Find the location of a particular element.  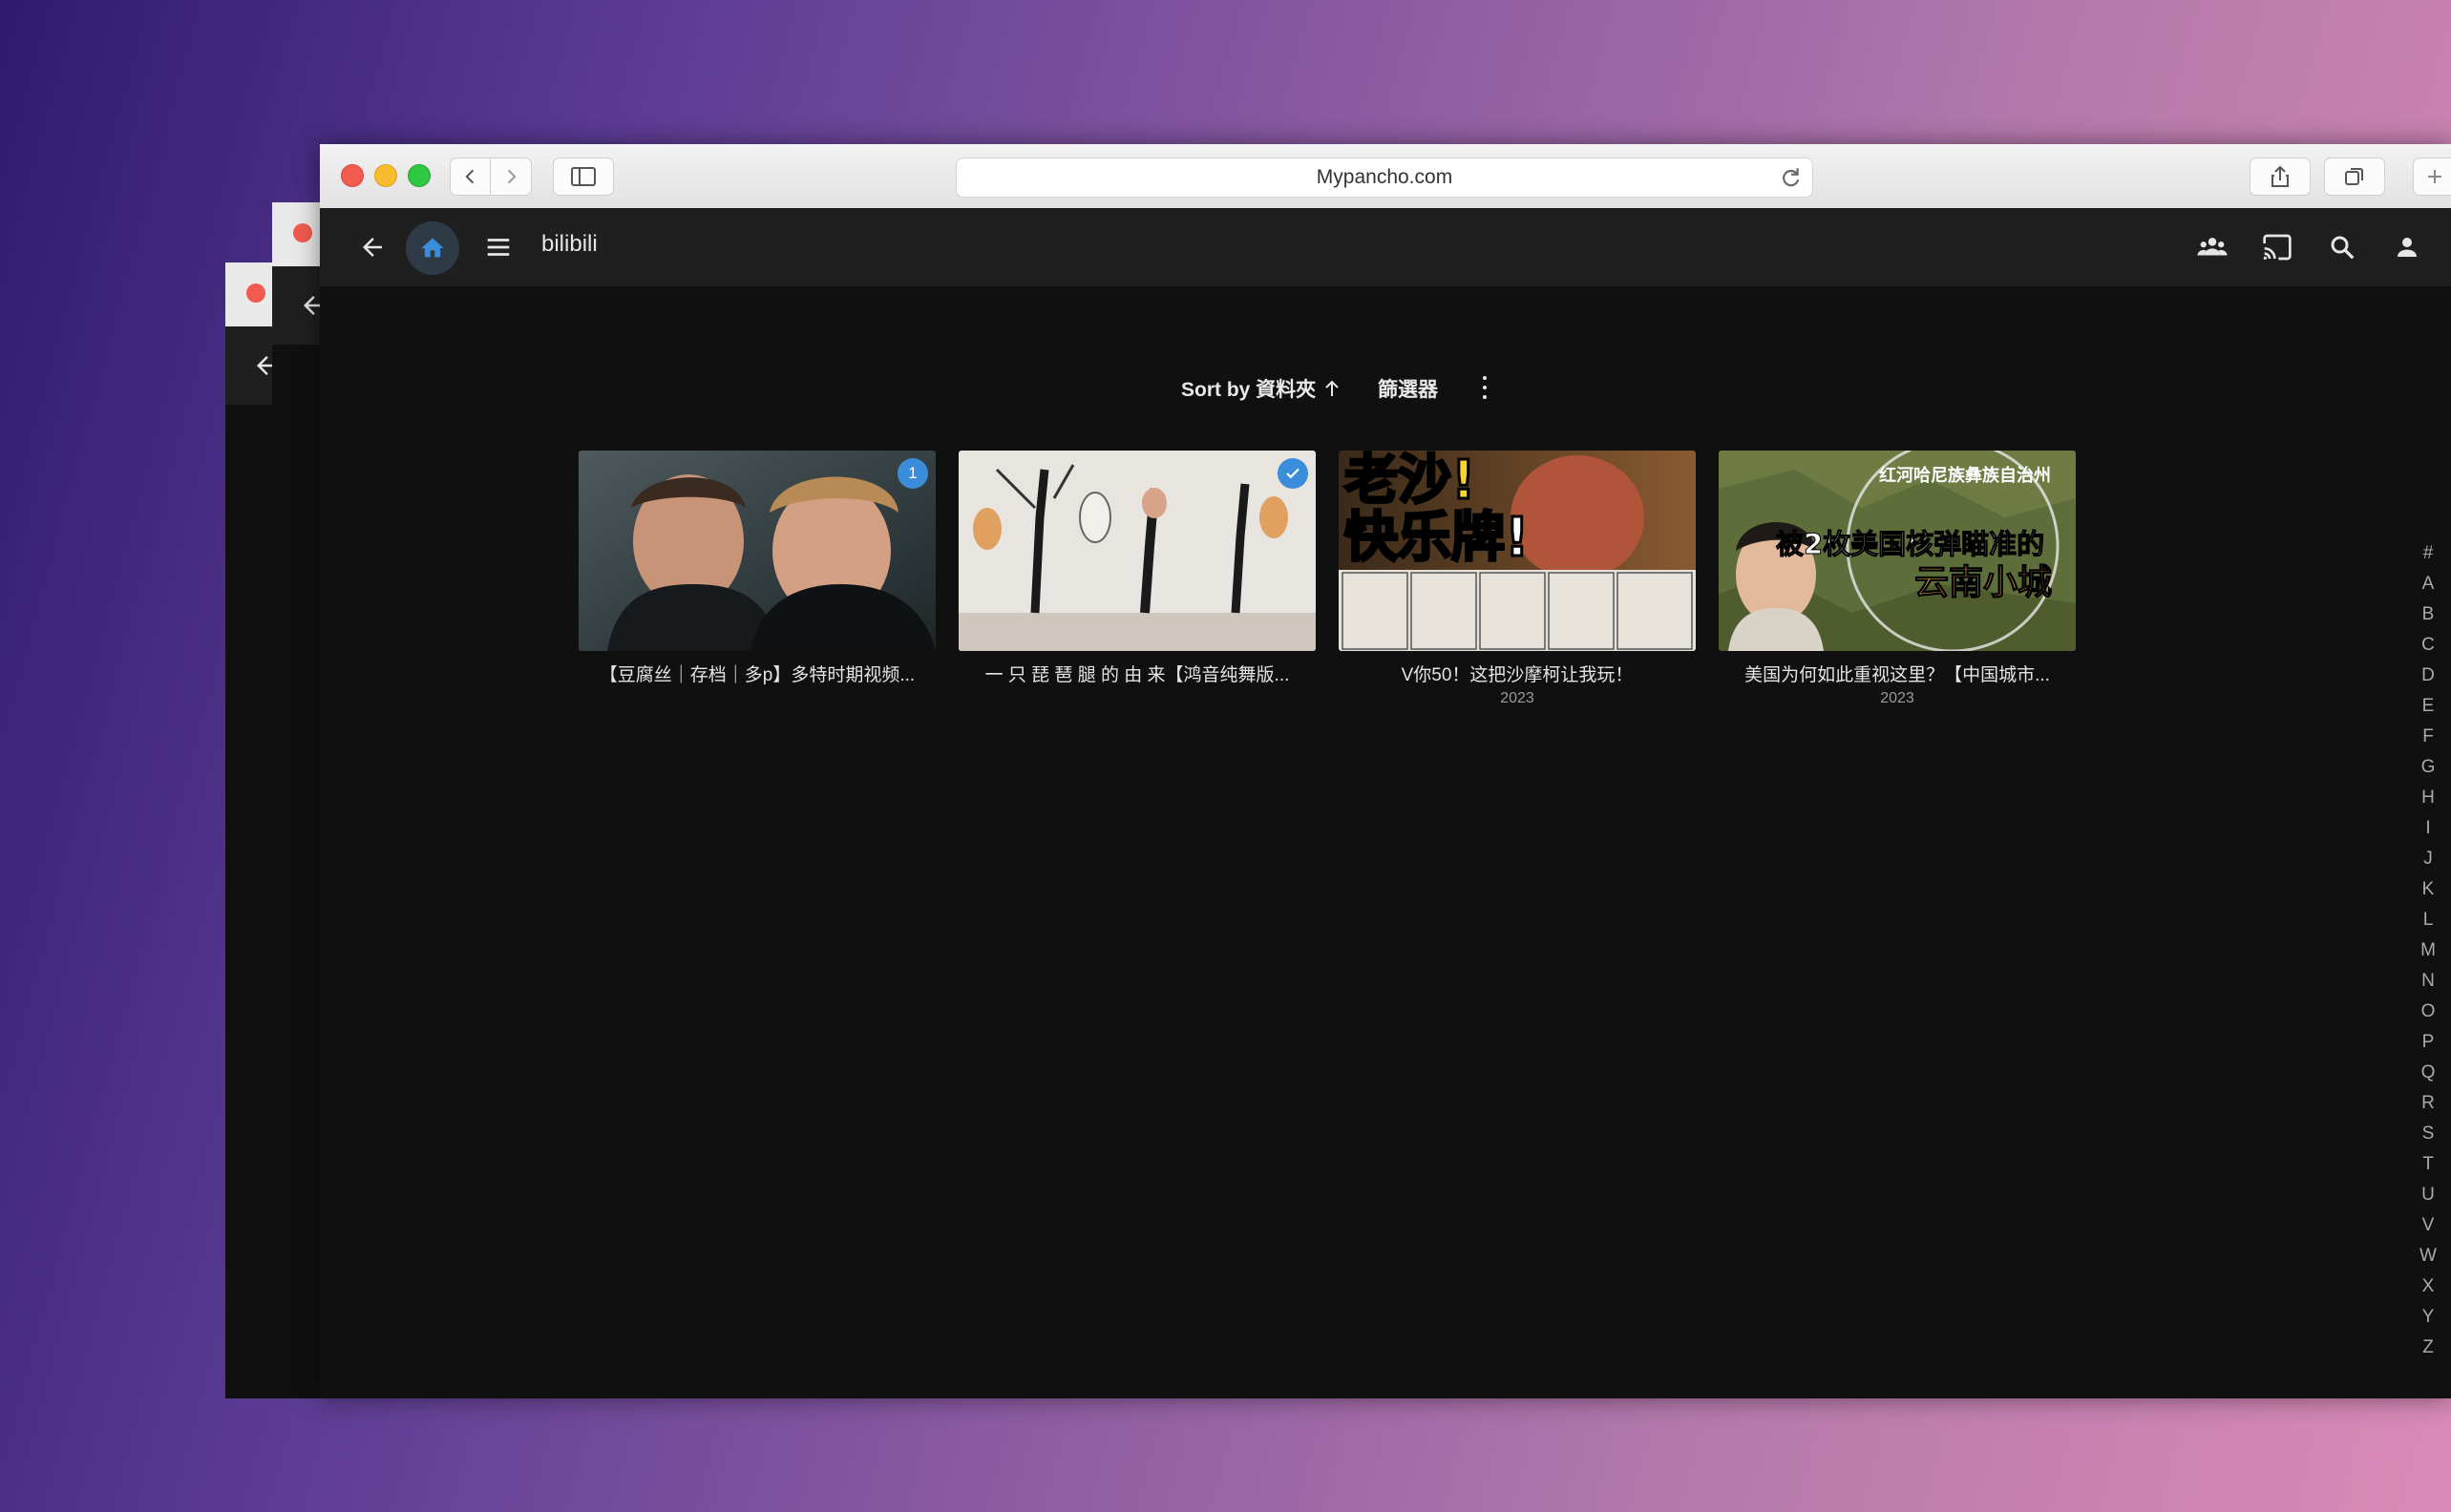

alphabet-index-letter: H is located at coordinates (2428, 798).